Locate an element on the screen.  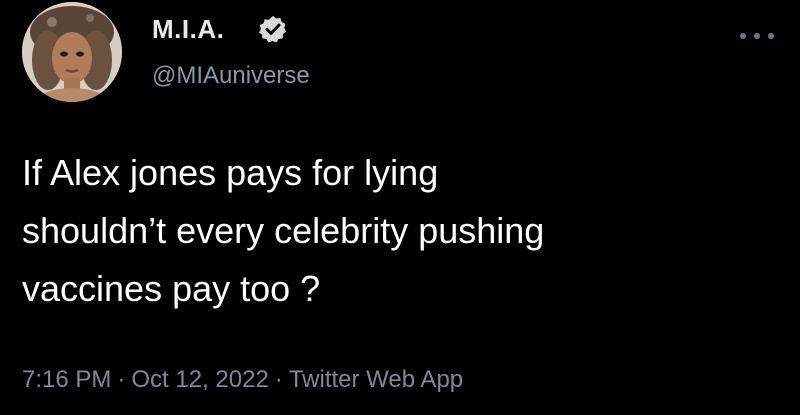
tweet-metadata: 7:16 PM · Oct 12, 2022 · Twitter Web App is located at coordinates (242, 380).